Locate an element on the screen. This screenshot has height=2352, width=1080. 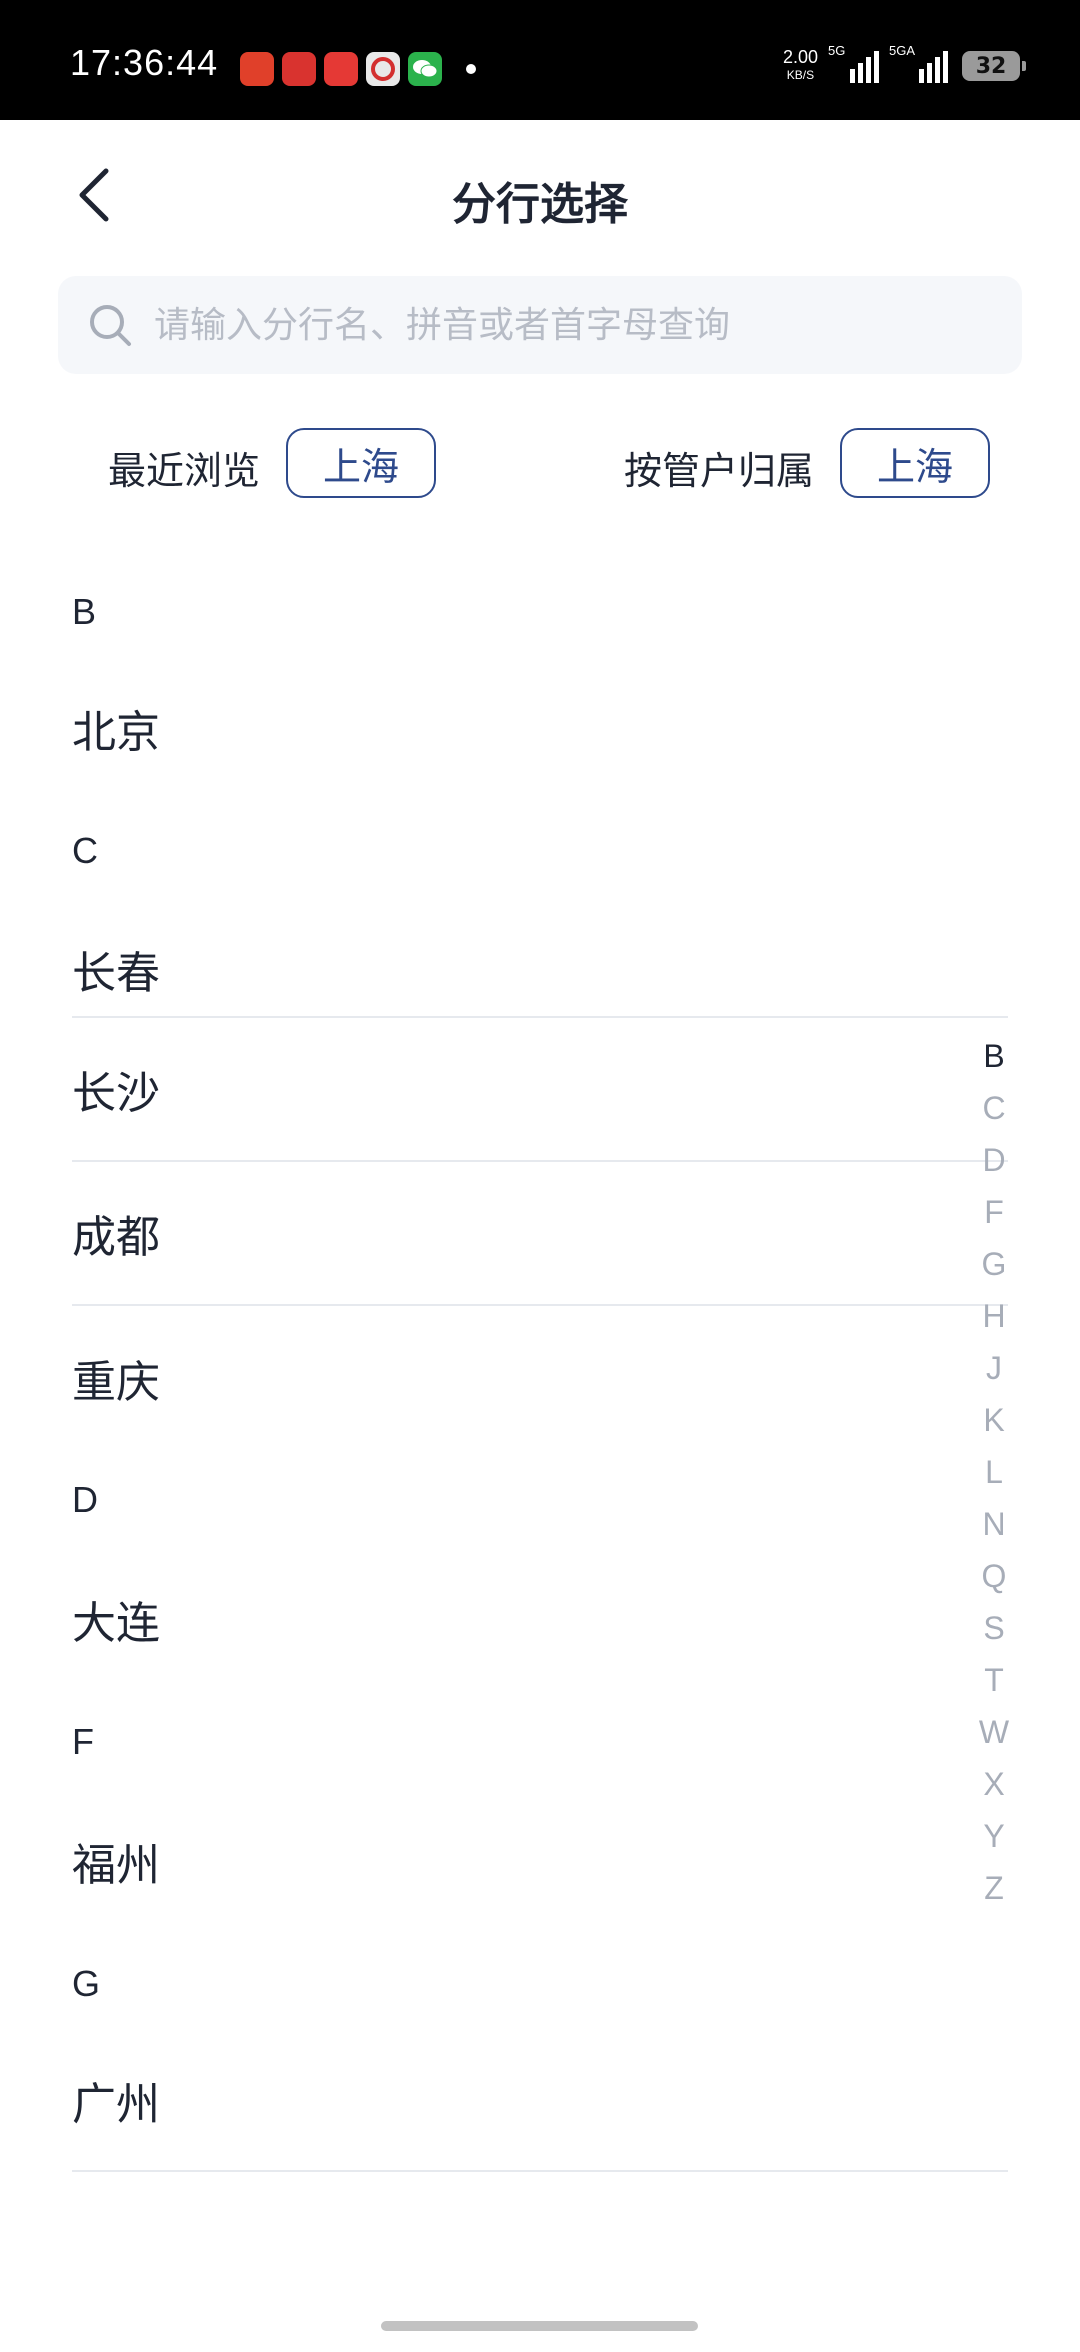
quick-select-row: 最近浏览 上海 按管户归属 上海 is located at coordinates (540, 465).